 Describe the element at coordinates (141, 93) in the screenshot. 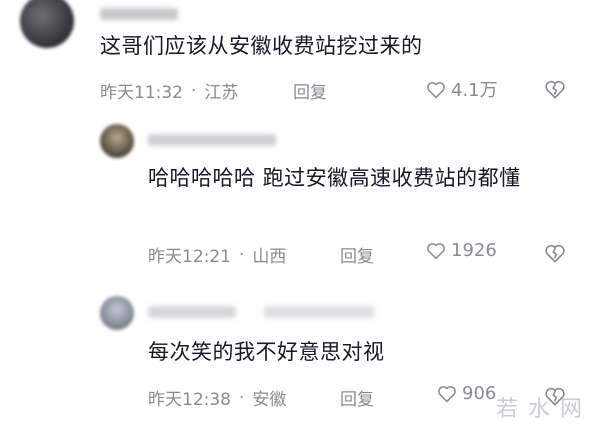

I see `comment-time: 昨天11:32` at that location.